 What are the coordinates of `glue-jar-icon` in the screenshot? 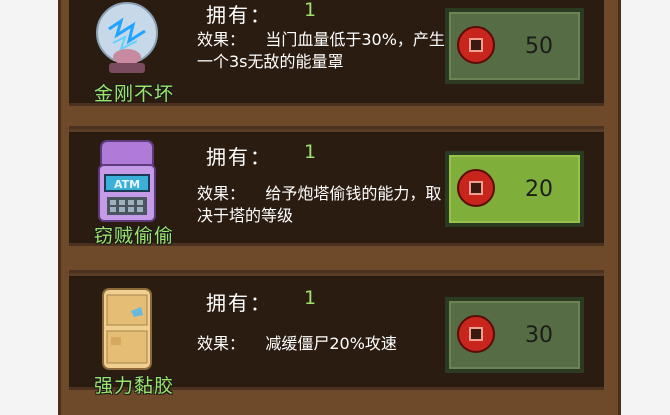 It's located at (127, 329).